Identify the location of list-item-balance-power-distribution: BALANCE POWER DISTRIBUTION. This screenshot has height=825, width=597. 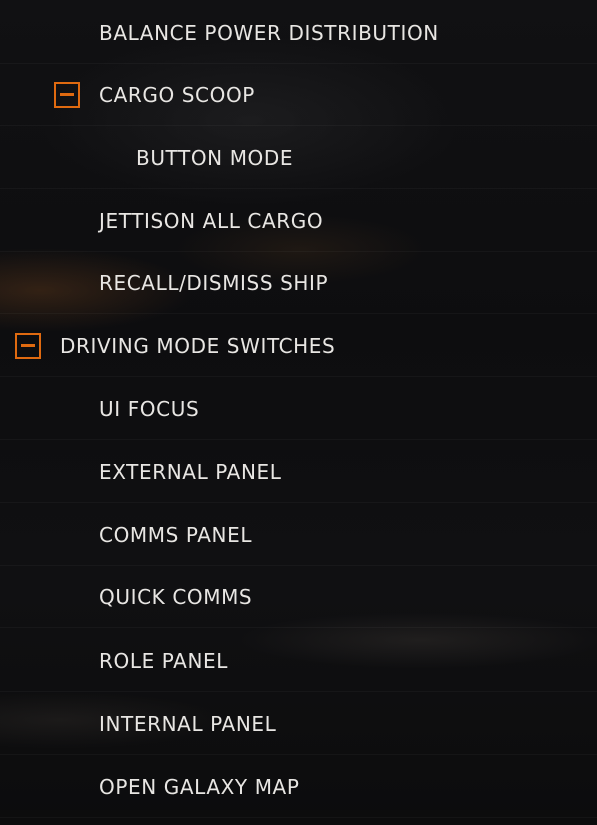
(298, 33).